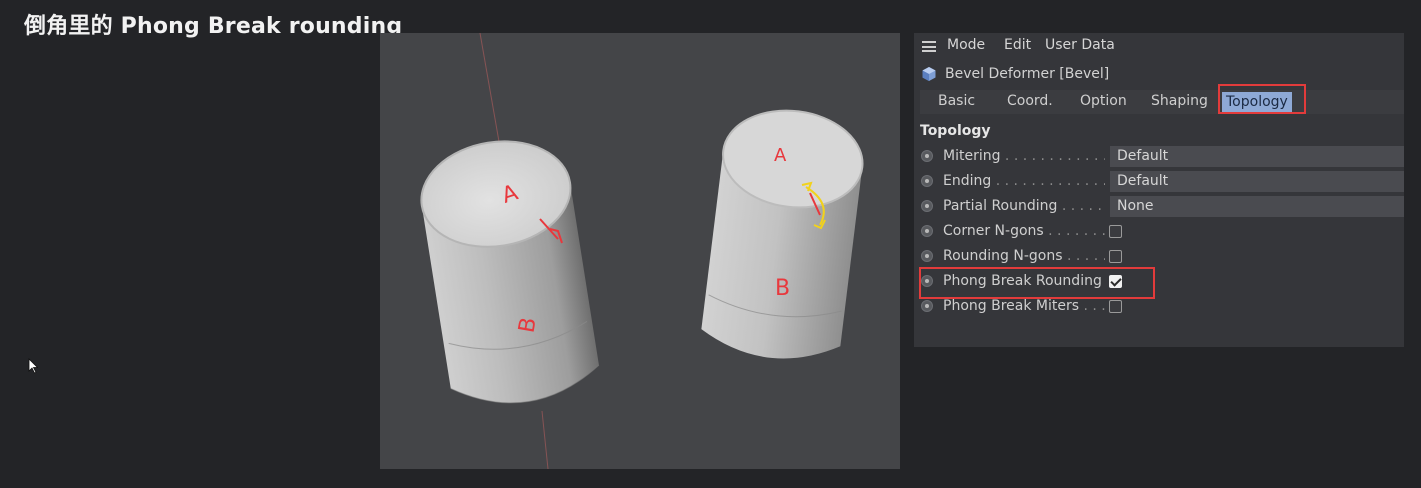  Describe the element at coordinates (1115, 231) in the screenshot. I see `corner-ngons-checkbox` at that location.